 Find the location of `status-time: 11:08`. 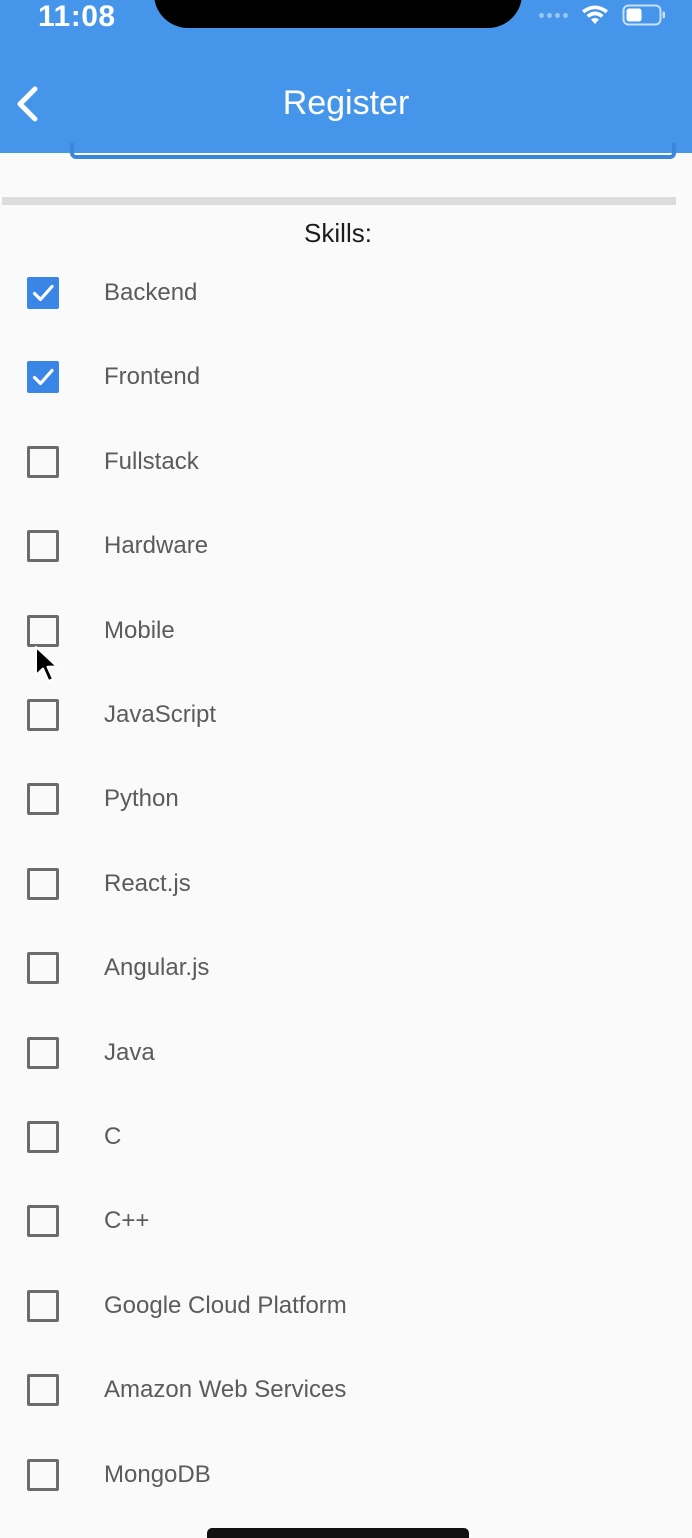

status-time: 11:08 is located at coordinates (77, 16).